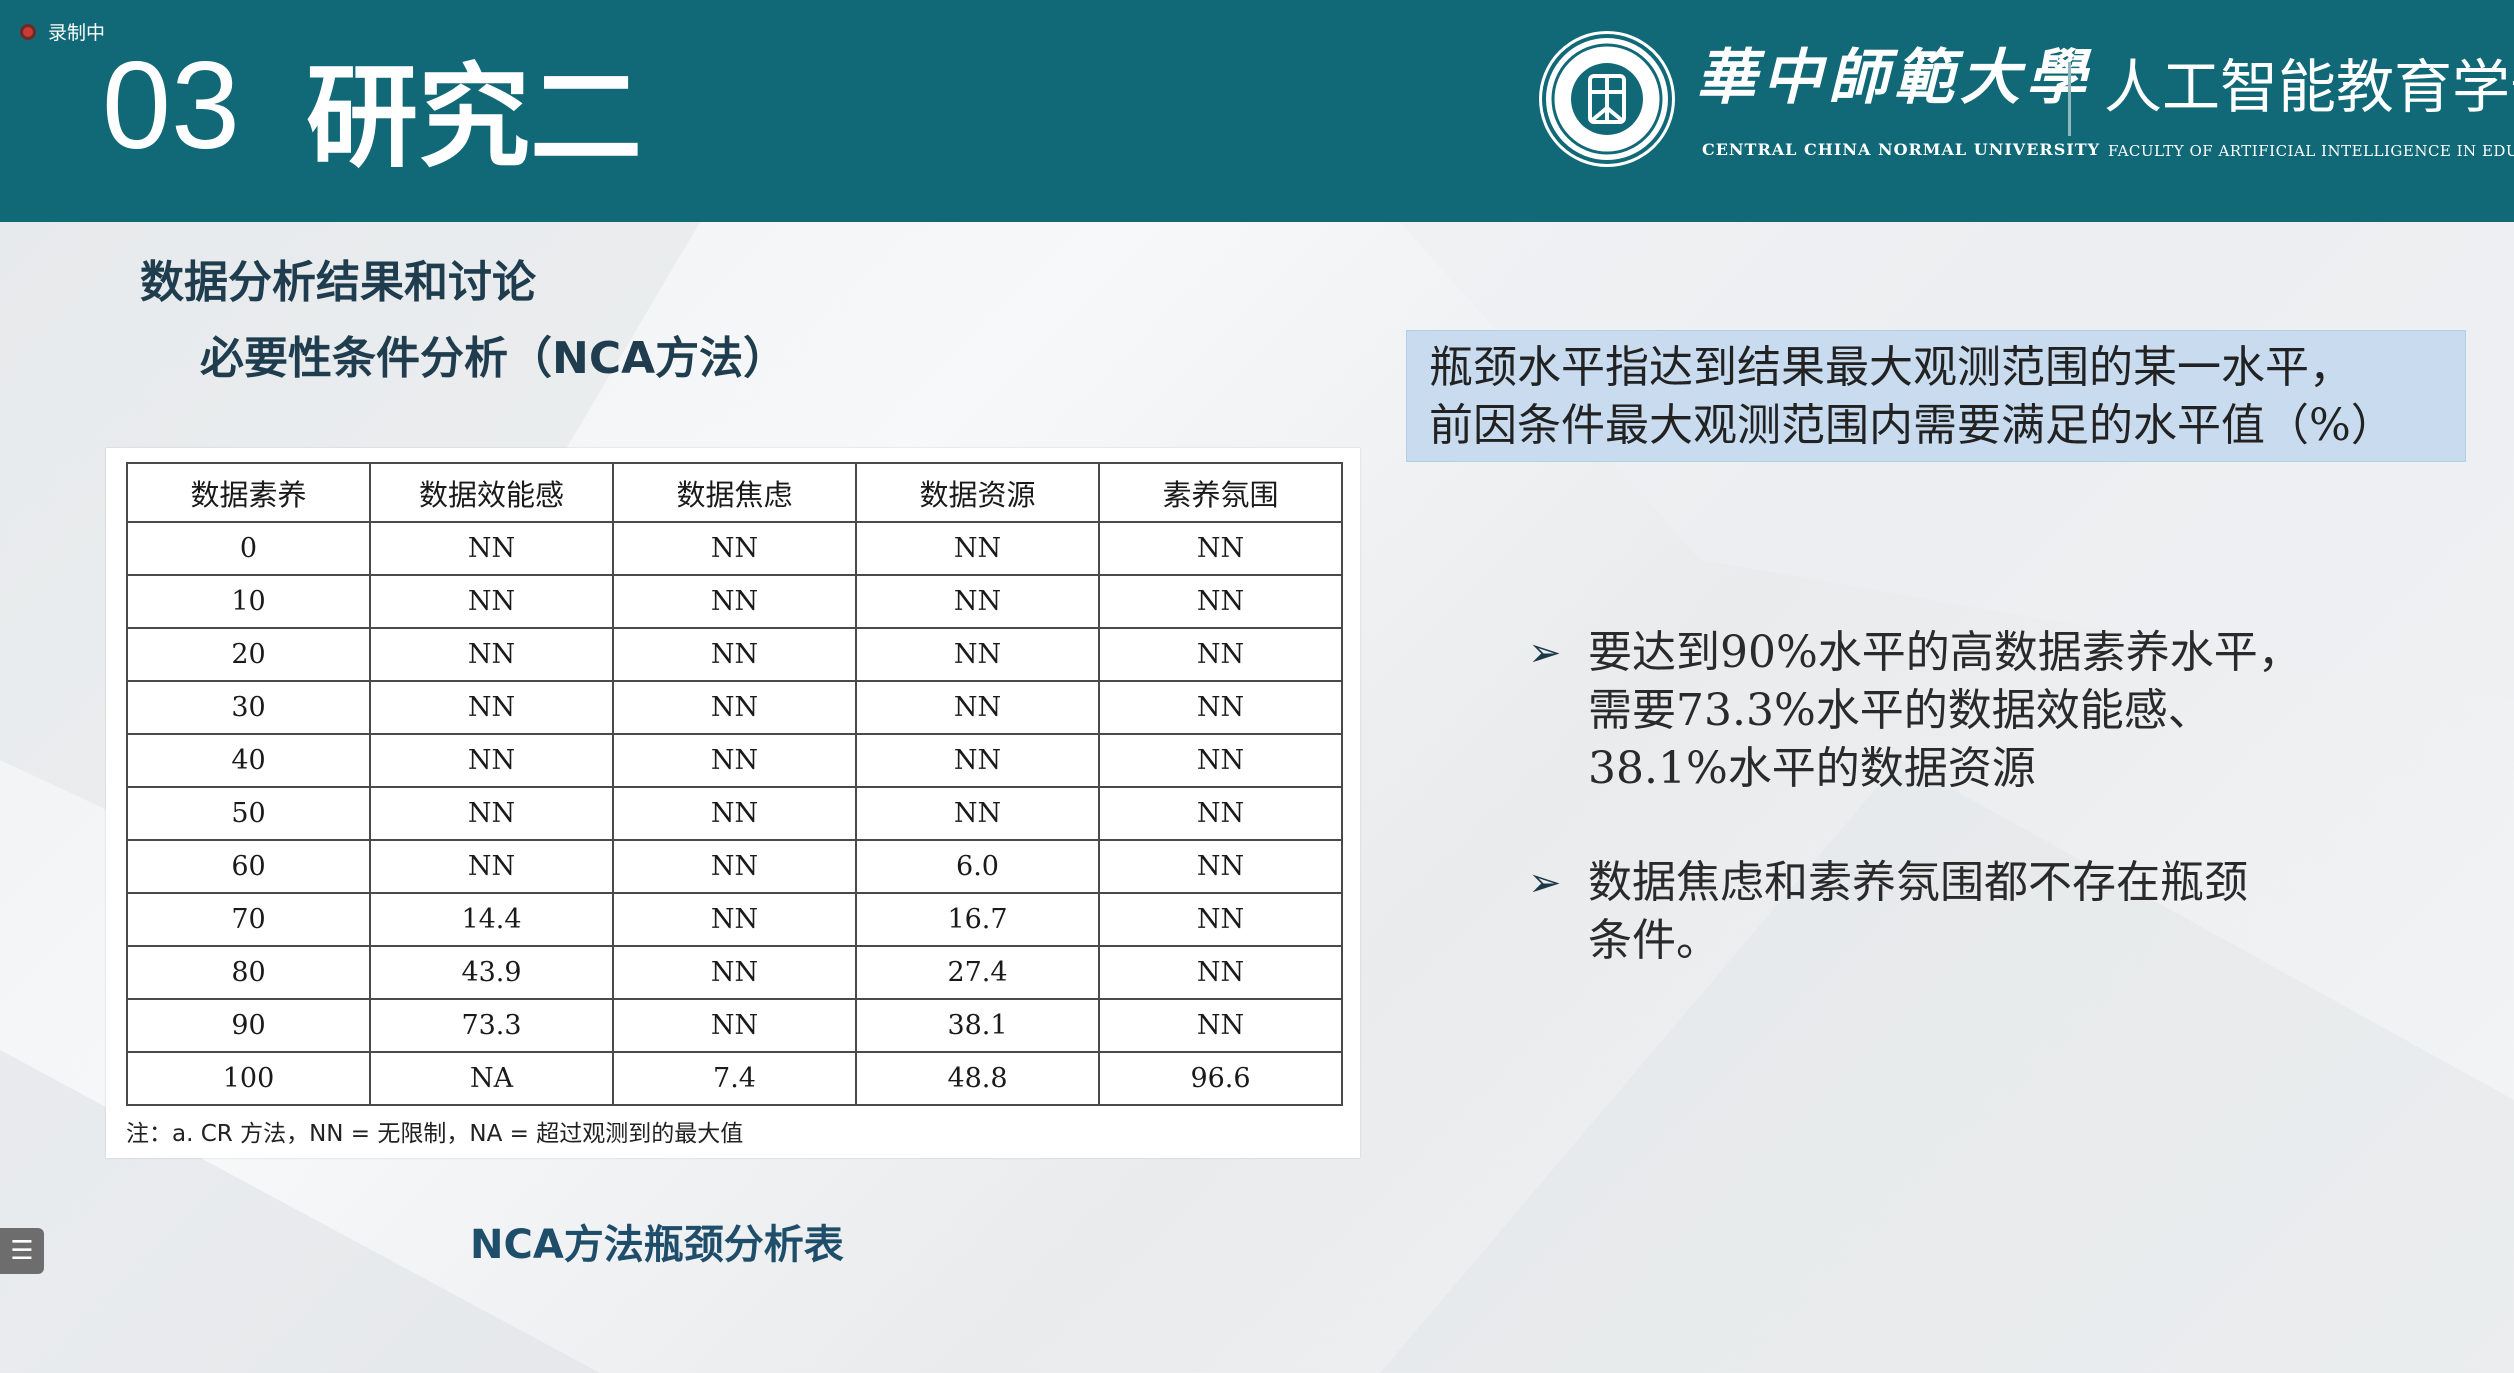 Image resolution: width=2514 pixels, height=1373 pixels. I want to click on table-row: 30 NN NN NN NN, so click(734, 707).